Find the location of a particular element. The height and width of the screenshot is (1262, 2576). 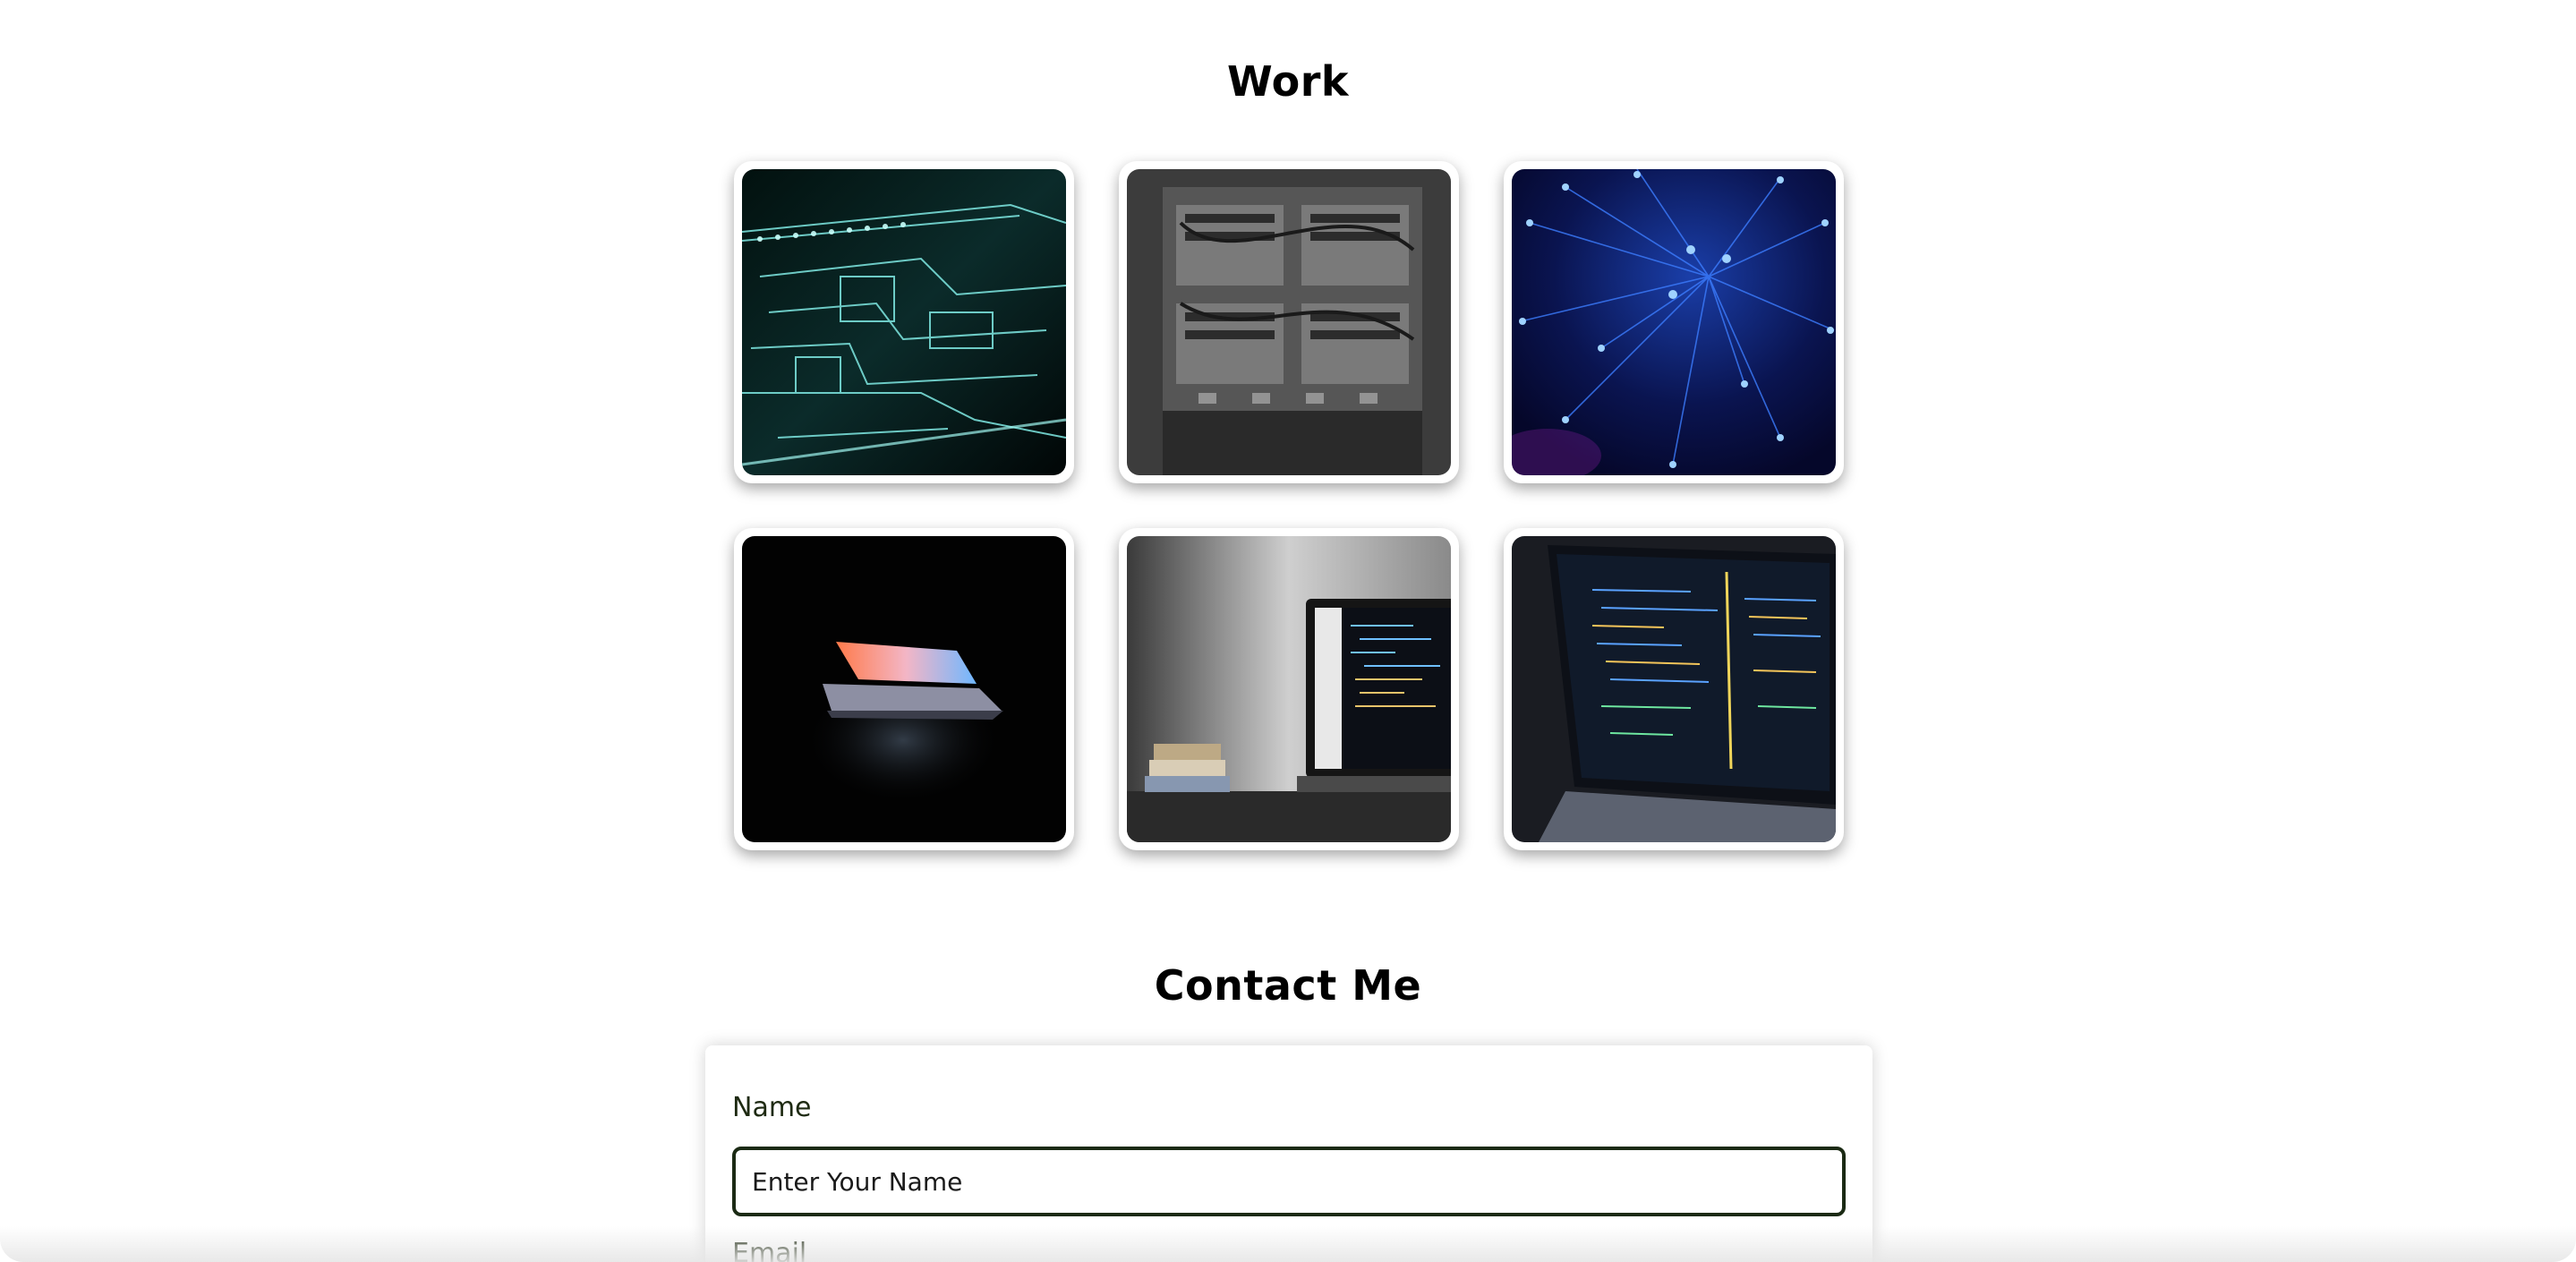

laptop-code-editor-image is located at coordinates (1674, 689).